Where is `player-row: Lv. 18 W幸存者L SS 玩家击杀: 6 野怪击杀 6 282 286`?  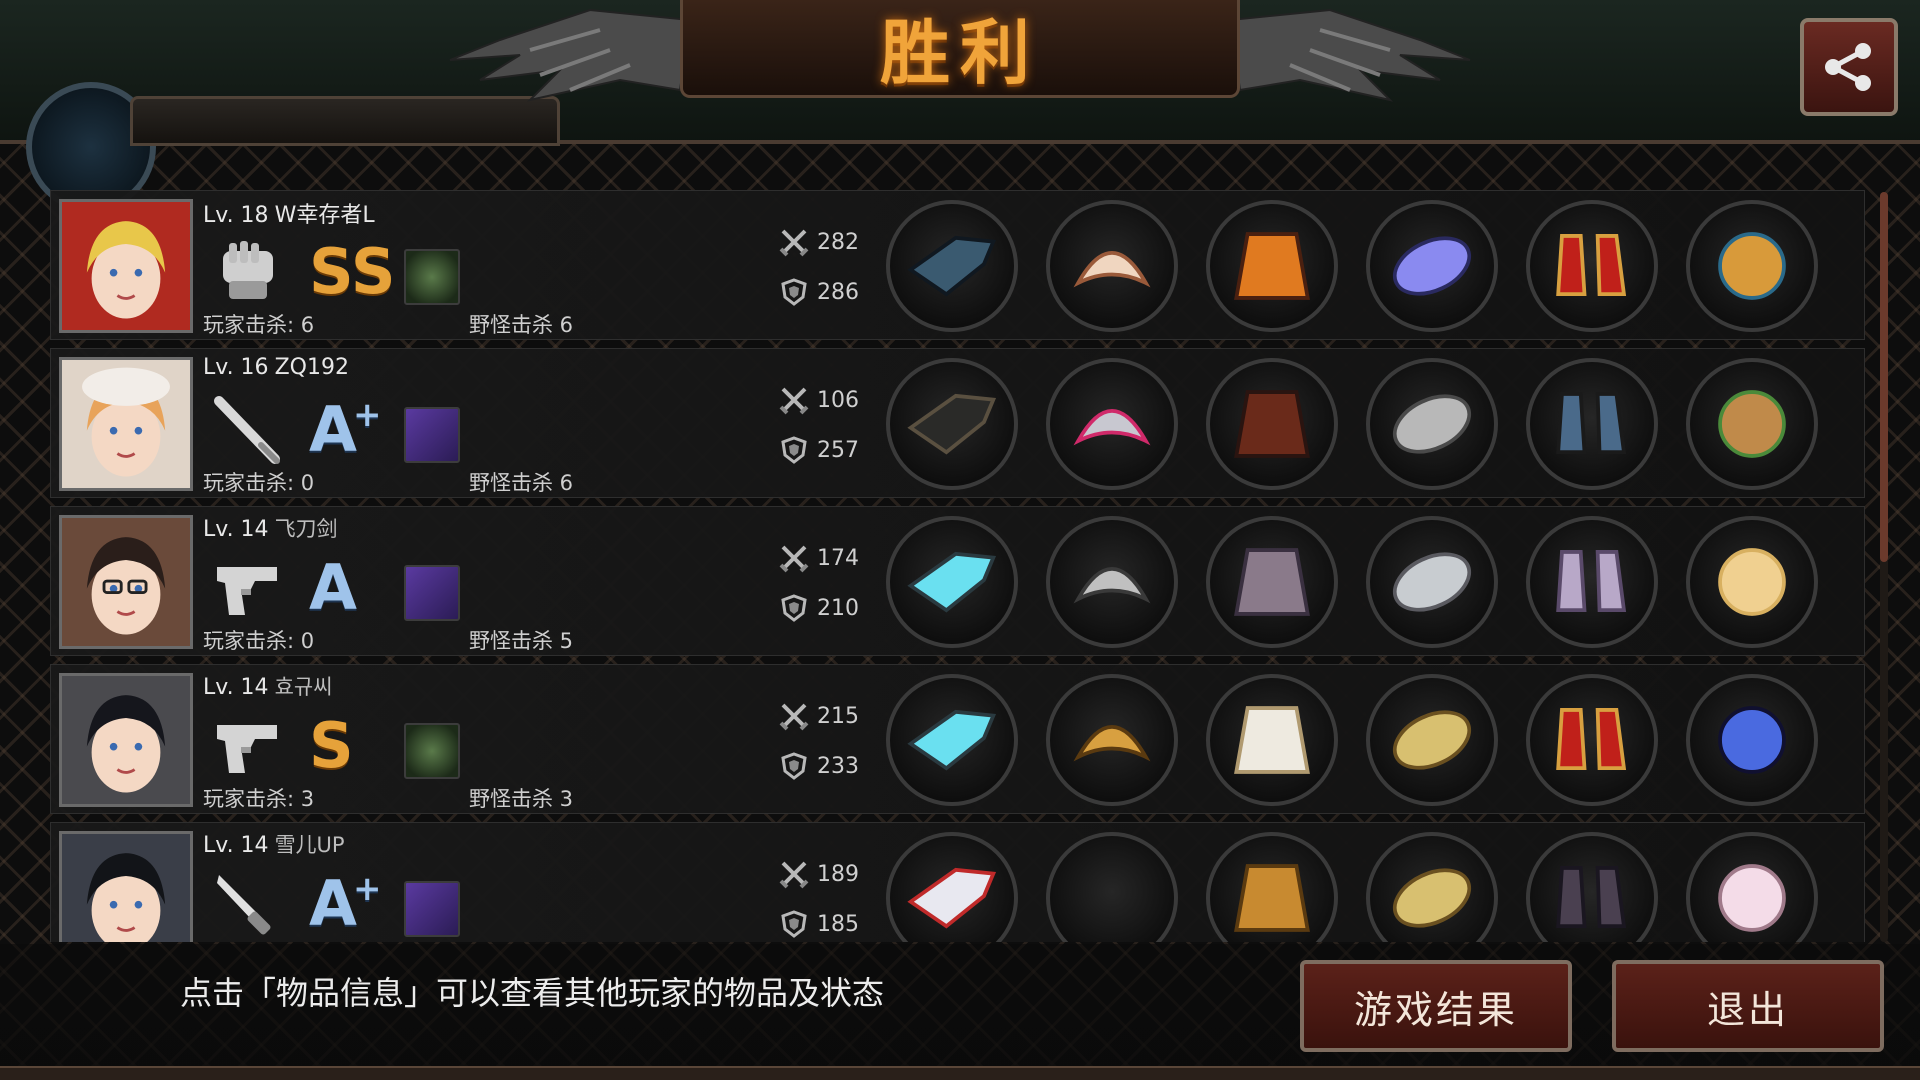 player-row: Lv. 18 W幸存者L SS 玩家击杀: 6 野怪击杀 6 282 286 is located at coordinates (957, 265).